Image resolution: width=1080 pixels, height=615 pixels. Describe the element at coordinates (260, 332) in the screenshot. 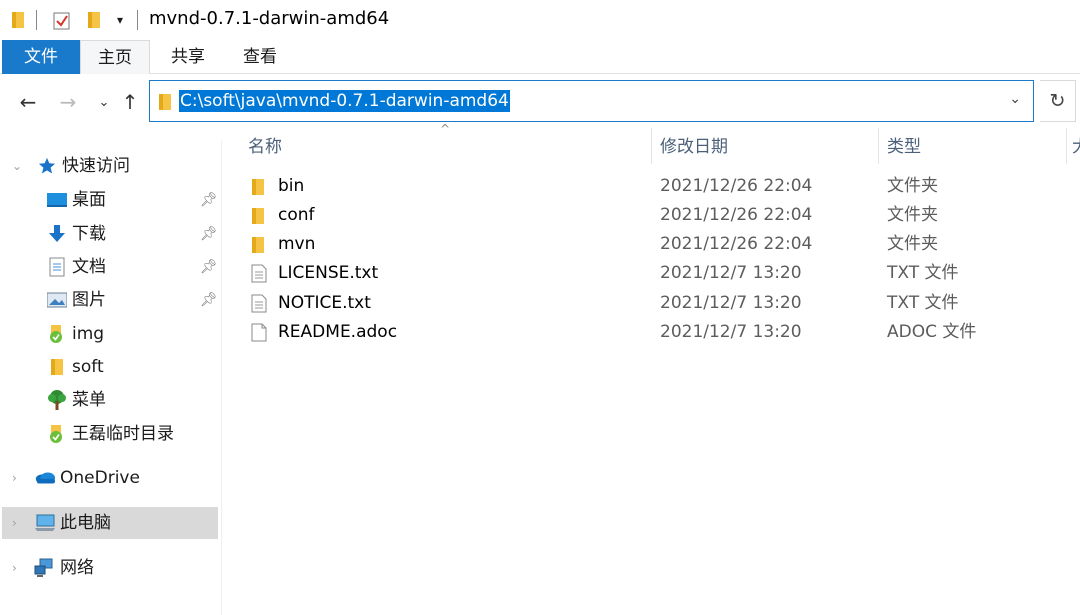

I see `blank-file-icon` at that location.